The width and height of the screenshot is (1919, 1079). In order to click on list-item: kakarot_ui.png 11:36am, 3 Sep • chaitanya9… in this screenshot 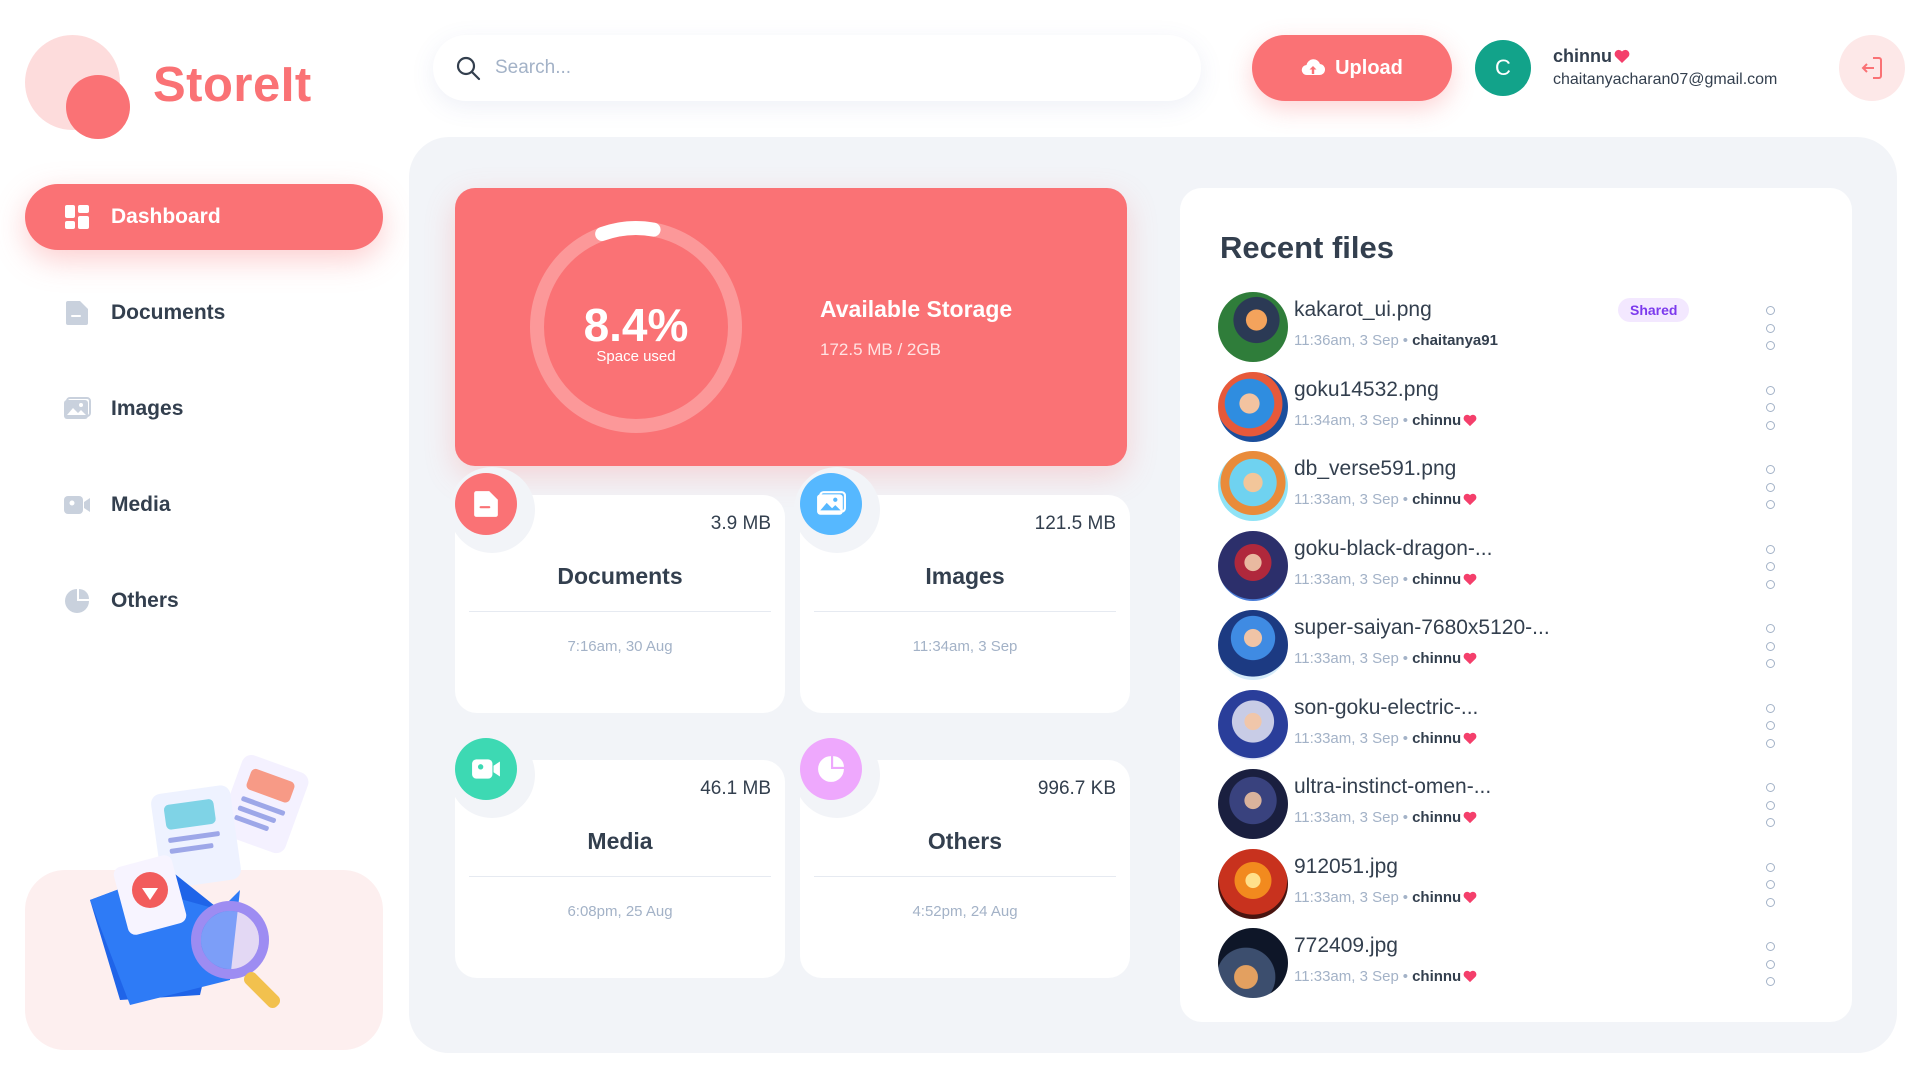, I will do `click(1518, 332)`.